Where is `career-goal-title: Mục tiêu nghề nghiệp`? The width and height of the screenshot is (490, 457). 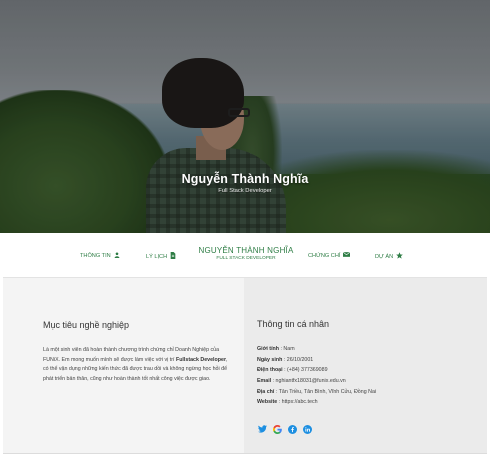
career-goal-title: Mục tiêu nghề nghiệp is located at coordinates (86, 325).